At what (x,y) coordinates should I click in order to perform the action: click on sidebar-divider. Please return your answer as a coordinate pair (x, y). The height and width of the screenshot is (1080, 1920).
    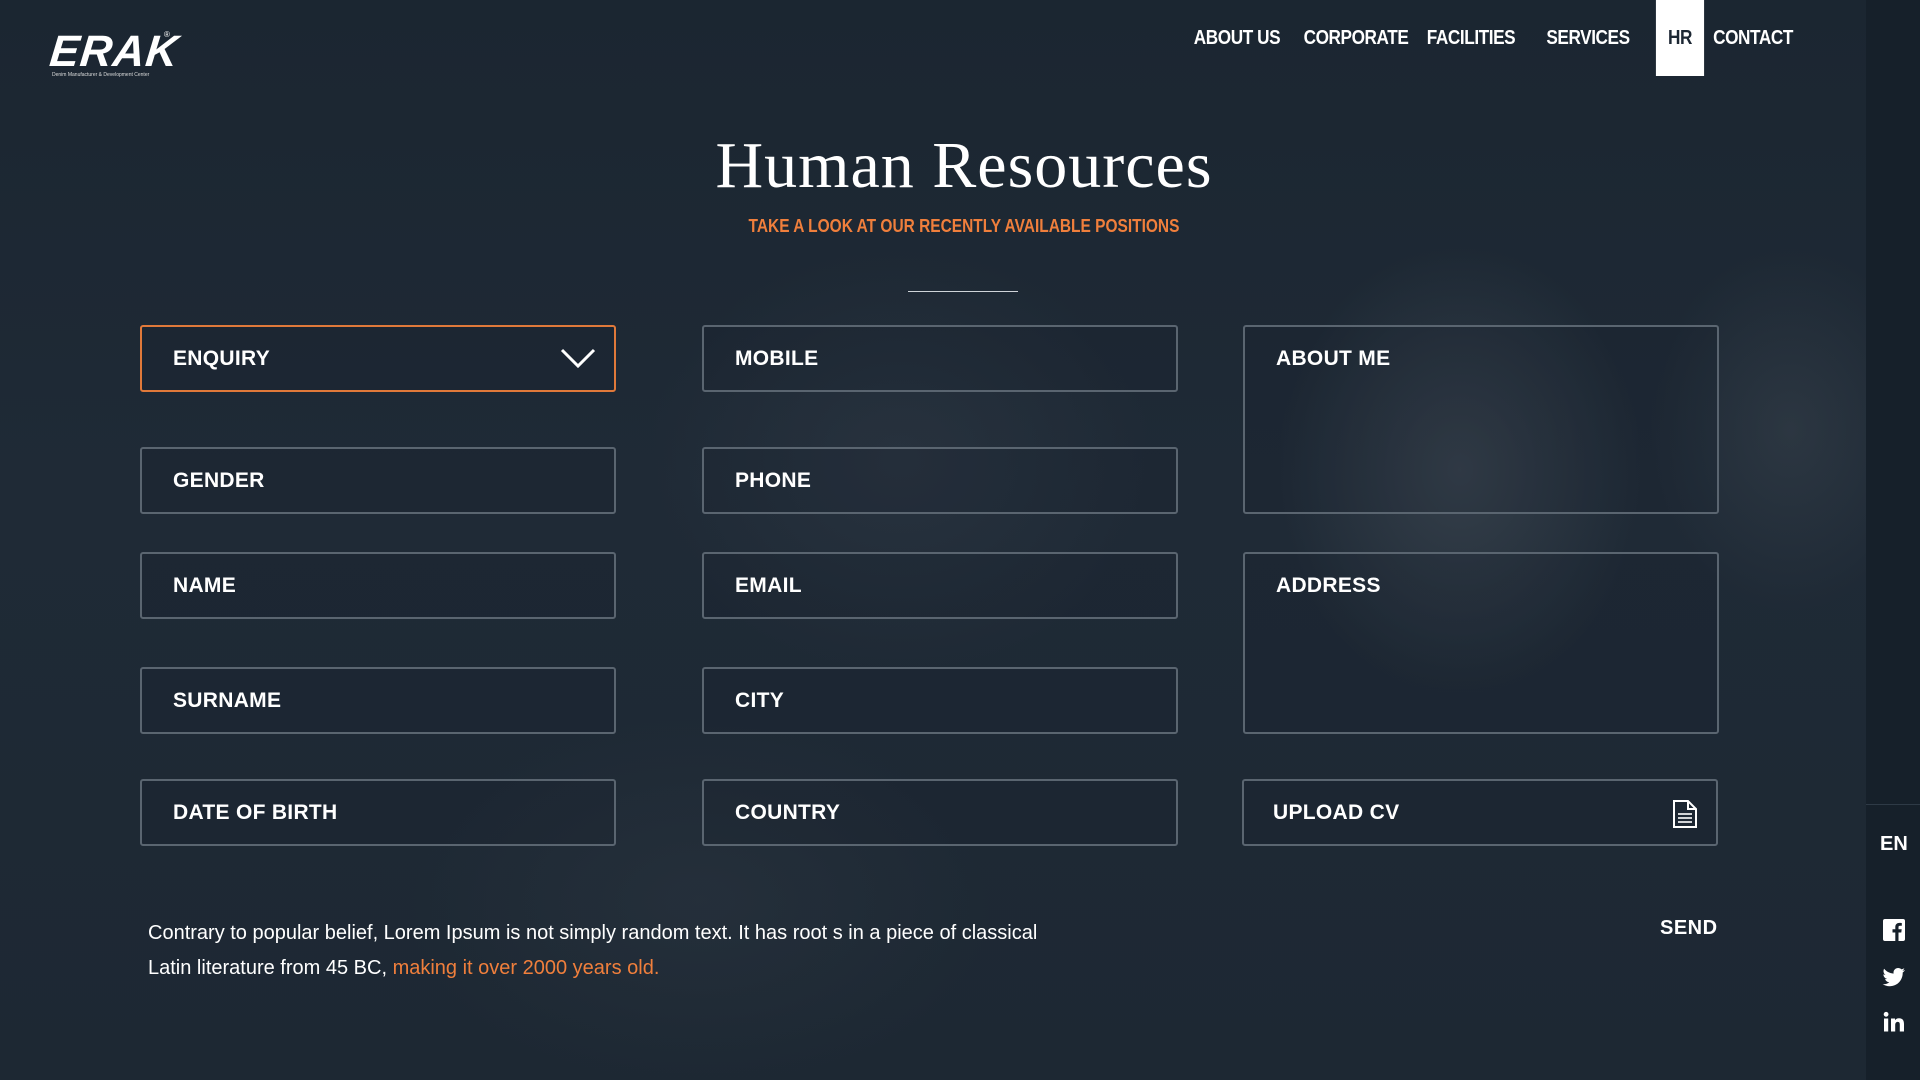
    Looking at the image, I should click on (1893, 804).